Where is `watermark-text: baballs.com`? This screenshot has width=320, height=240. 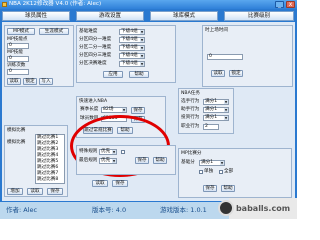 watermark-text: baballs.com is located at coordinates (263, 208).